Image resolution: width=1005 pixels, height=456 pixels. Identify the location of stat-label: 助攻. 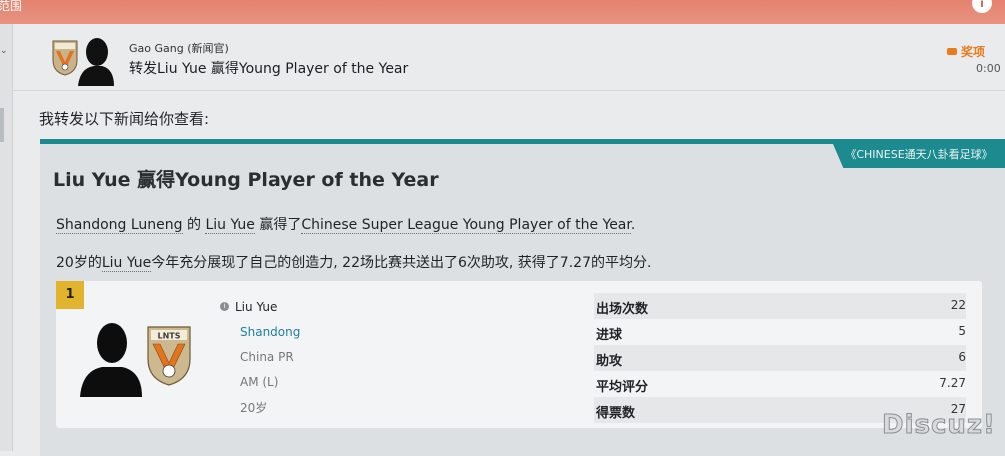
(609, 361).